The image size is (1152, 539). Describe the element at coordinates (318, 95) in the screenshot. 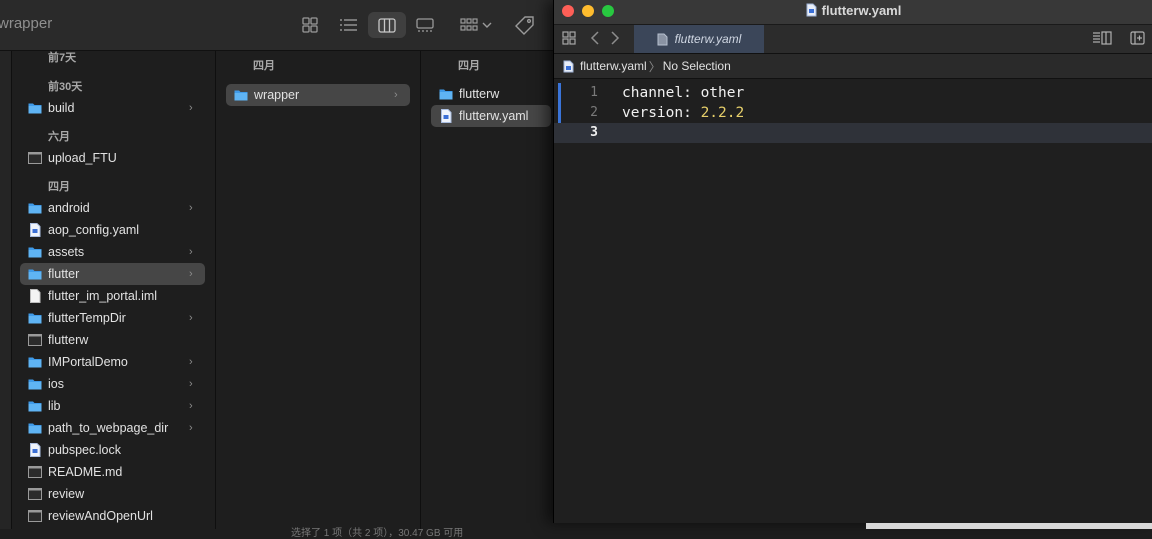

I see `list-item: wrapper ›` at that location.